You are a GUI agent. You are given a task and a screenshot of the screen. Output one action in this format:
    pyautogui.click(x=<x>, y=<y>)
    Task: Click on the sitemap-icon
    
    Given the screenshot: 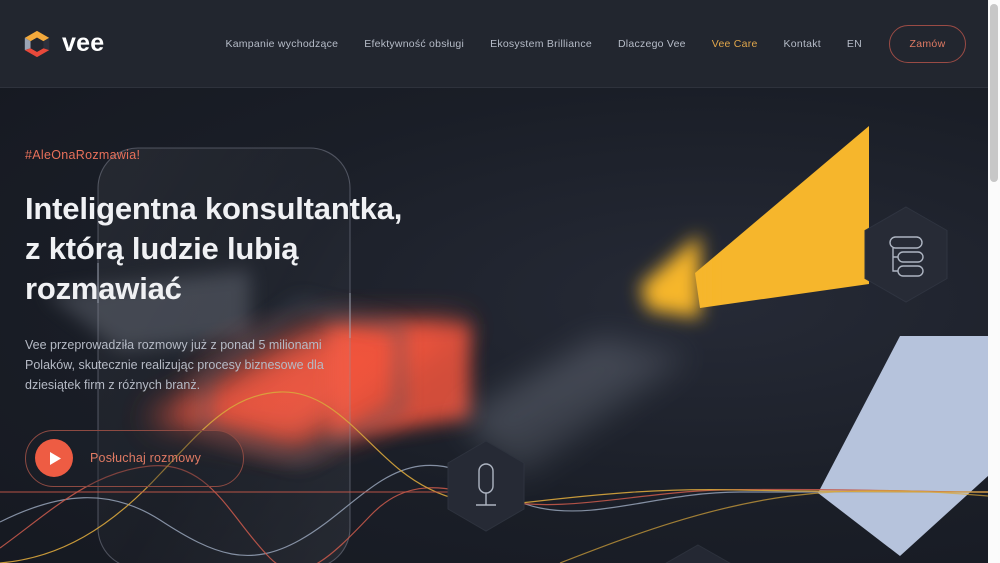 What is the action you would take?
    pyautogui.click(x=906, y=256)
    